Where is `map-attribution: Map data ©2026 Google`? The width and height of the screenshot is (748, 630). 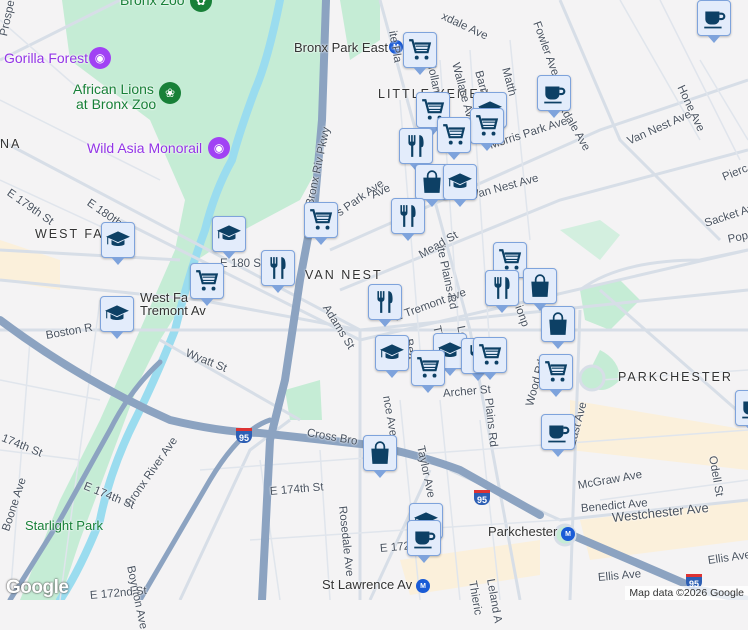
map-attribution: Map data ©2026 Google is located at coordinates (686, 593).